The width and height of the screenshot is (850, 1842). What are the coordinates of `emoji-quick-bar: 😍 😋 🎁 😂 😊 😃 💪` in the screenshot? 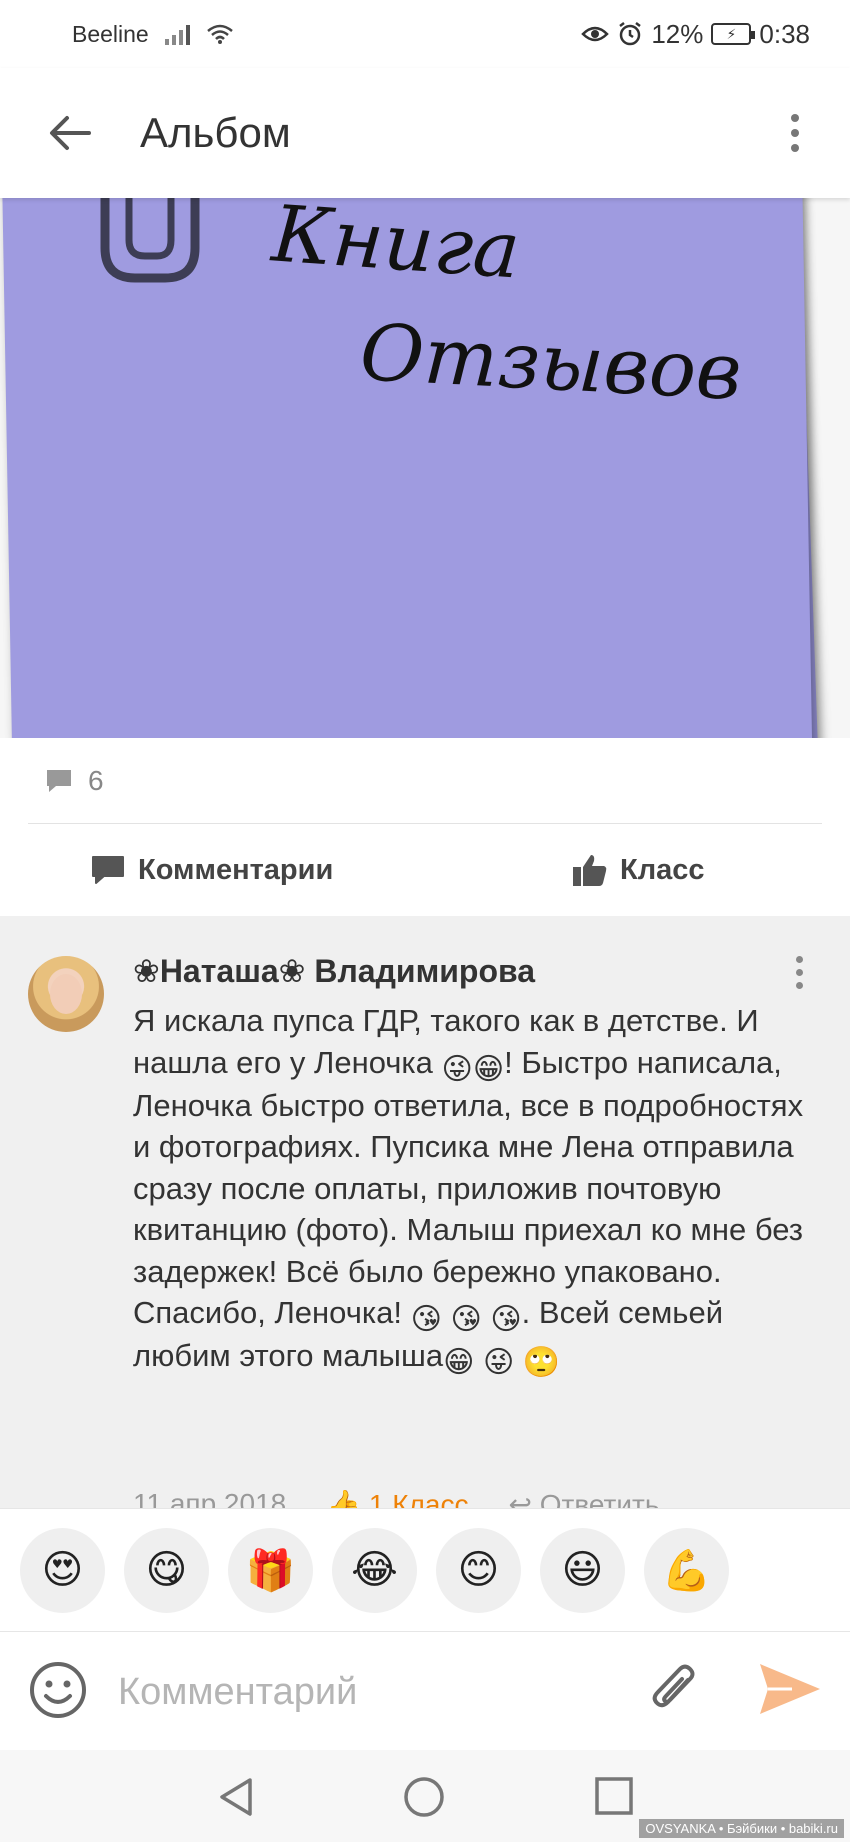 It's located at (425, 1570).